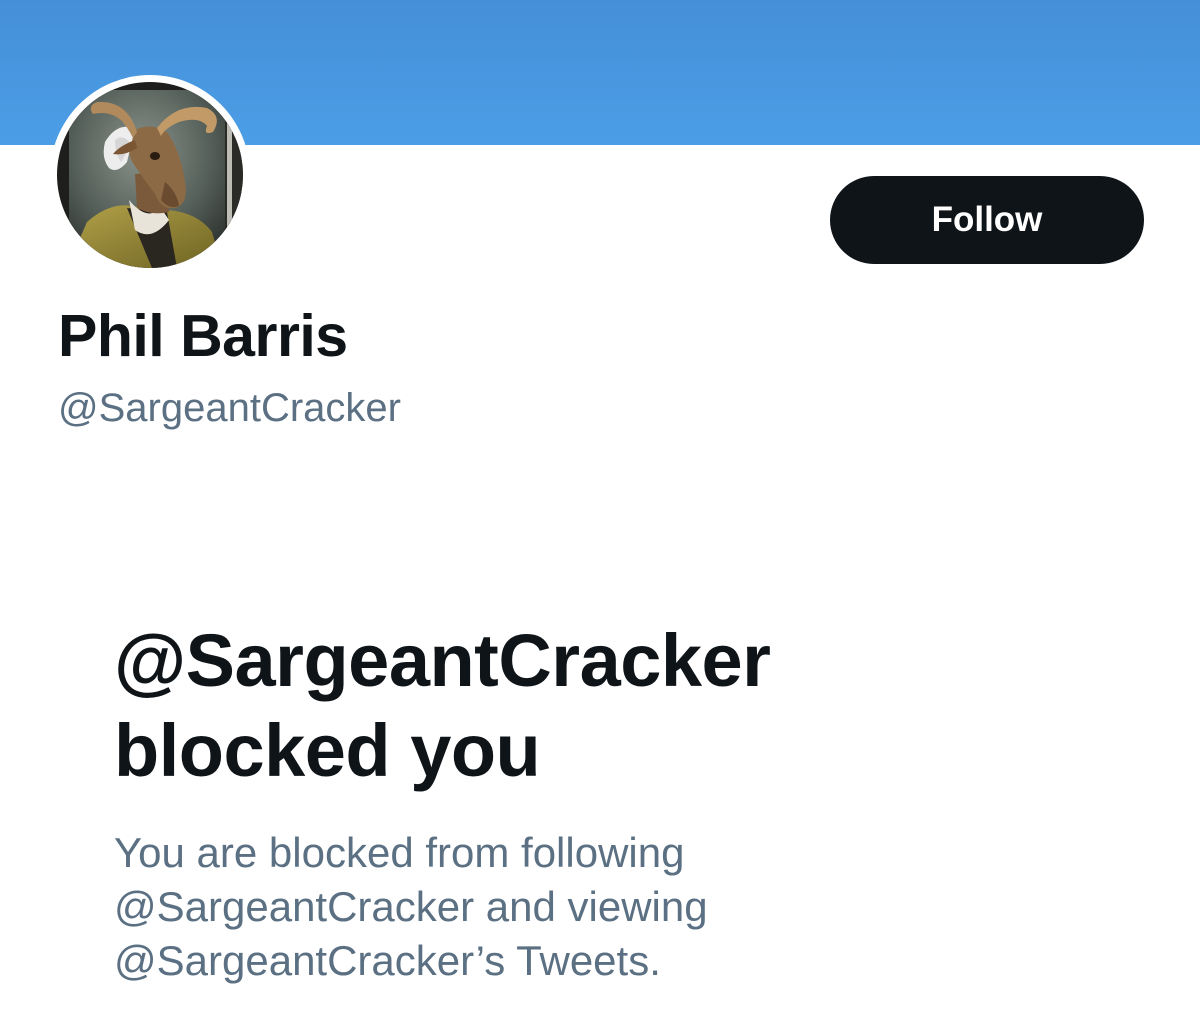 The image size is (1200, 1036). Describe the element at coordinates (442, 660) in the screenshot. I see `blocked-title-line-1: @SargeantCracker` at that location.